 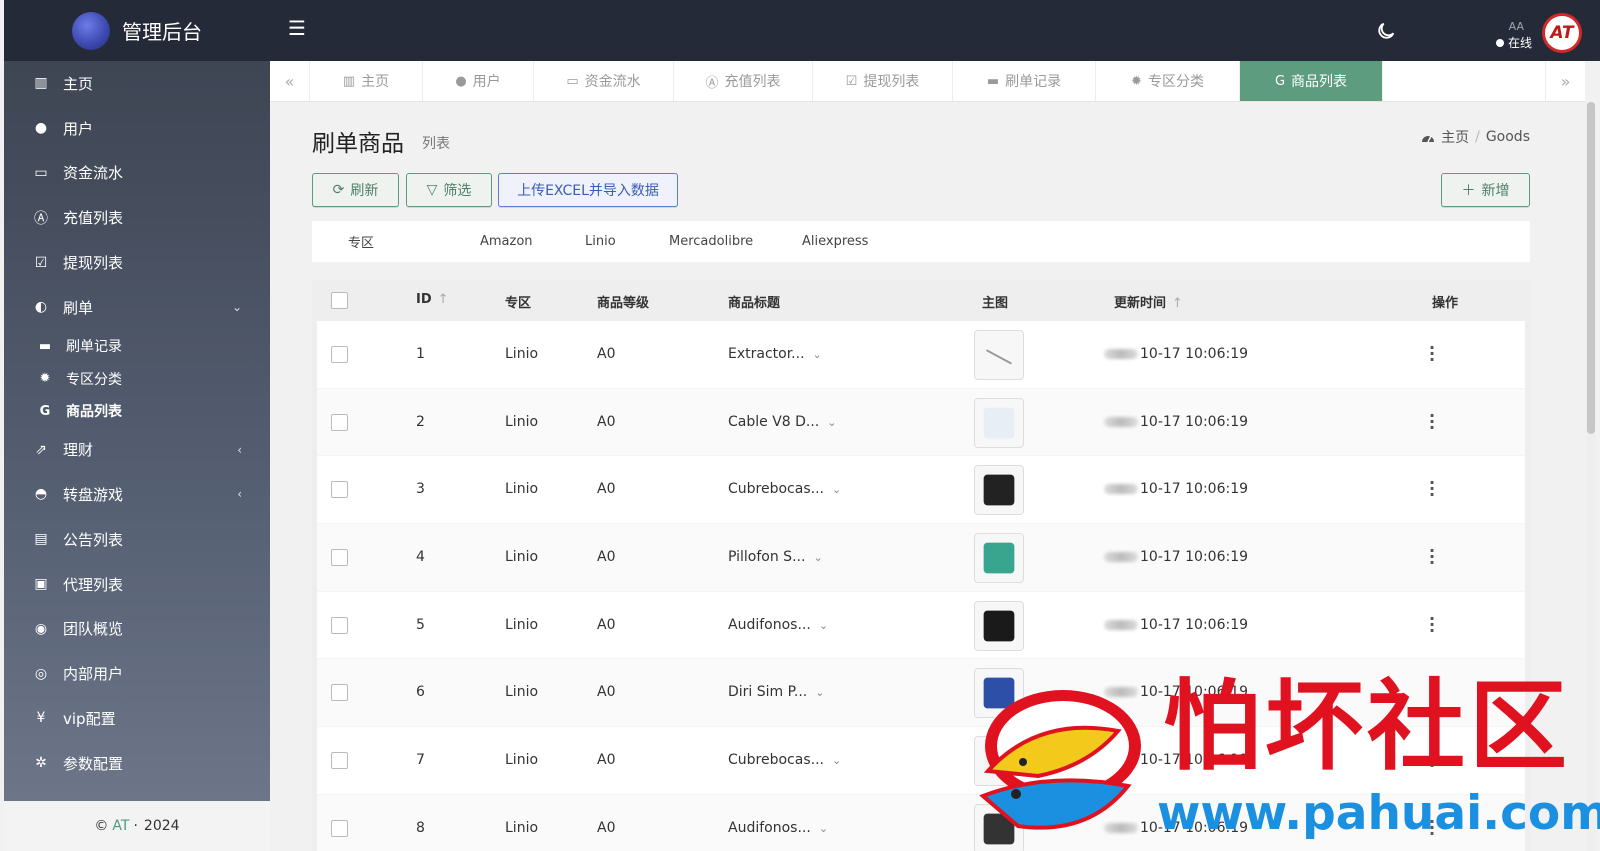 What do you see at coordinates (612, 82) in the screenshot?
I see `tab-label: 资金流水` at bounding box center [612, 82].